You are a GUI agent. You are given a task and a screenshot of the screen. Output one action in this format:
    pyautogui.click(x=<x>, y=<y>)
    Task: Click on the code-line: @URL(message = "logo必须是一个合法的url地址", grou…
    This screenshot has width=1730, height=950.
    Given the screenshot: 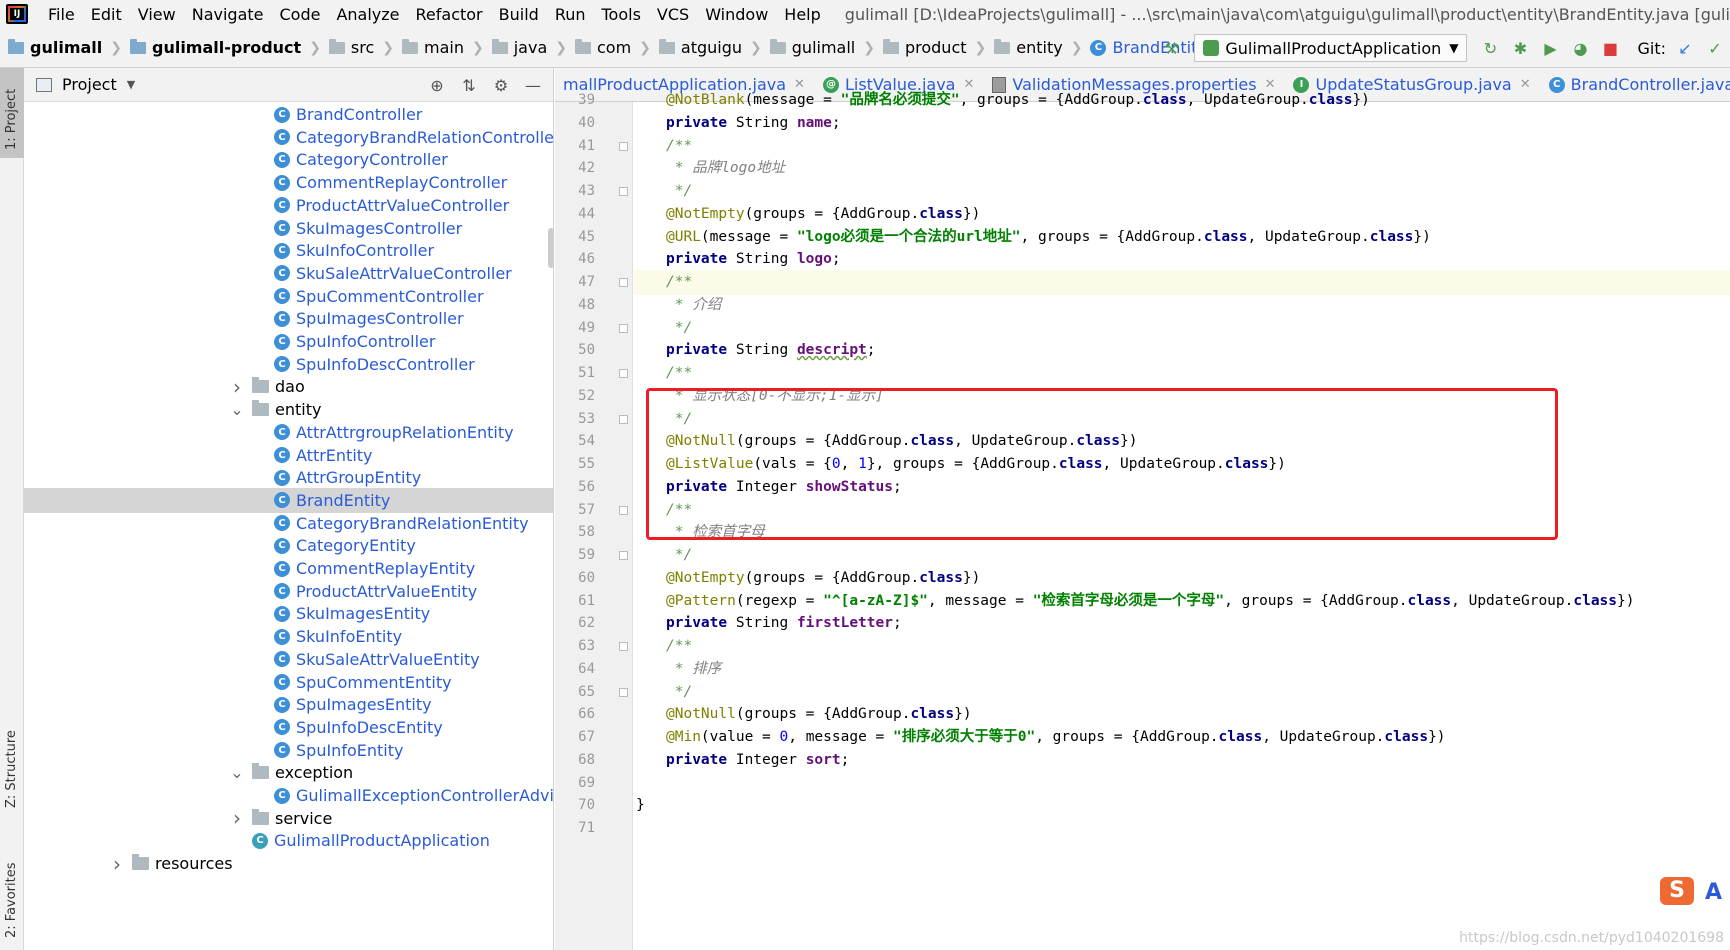 What is the action you would take?
    pyautogui.click(x=1182, y=237)
    